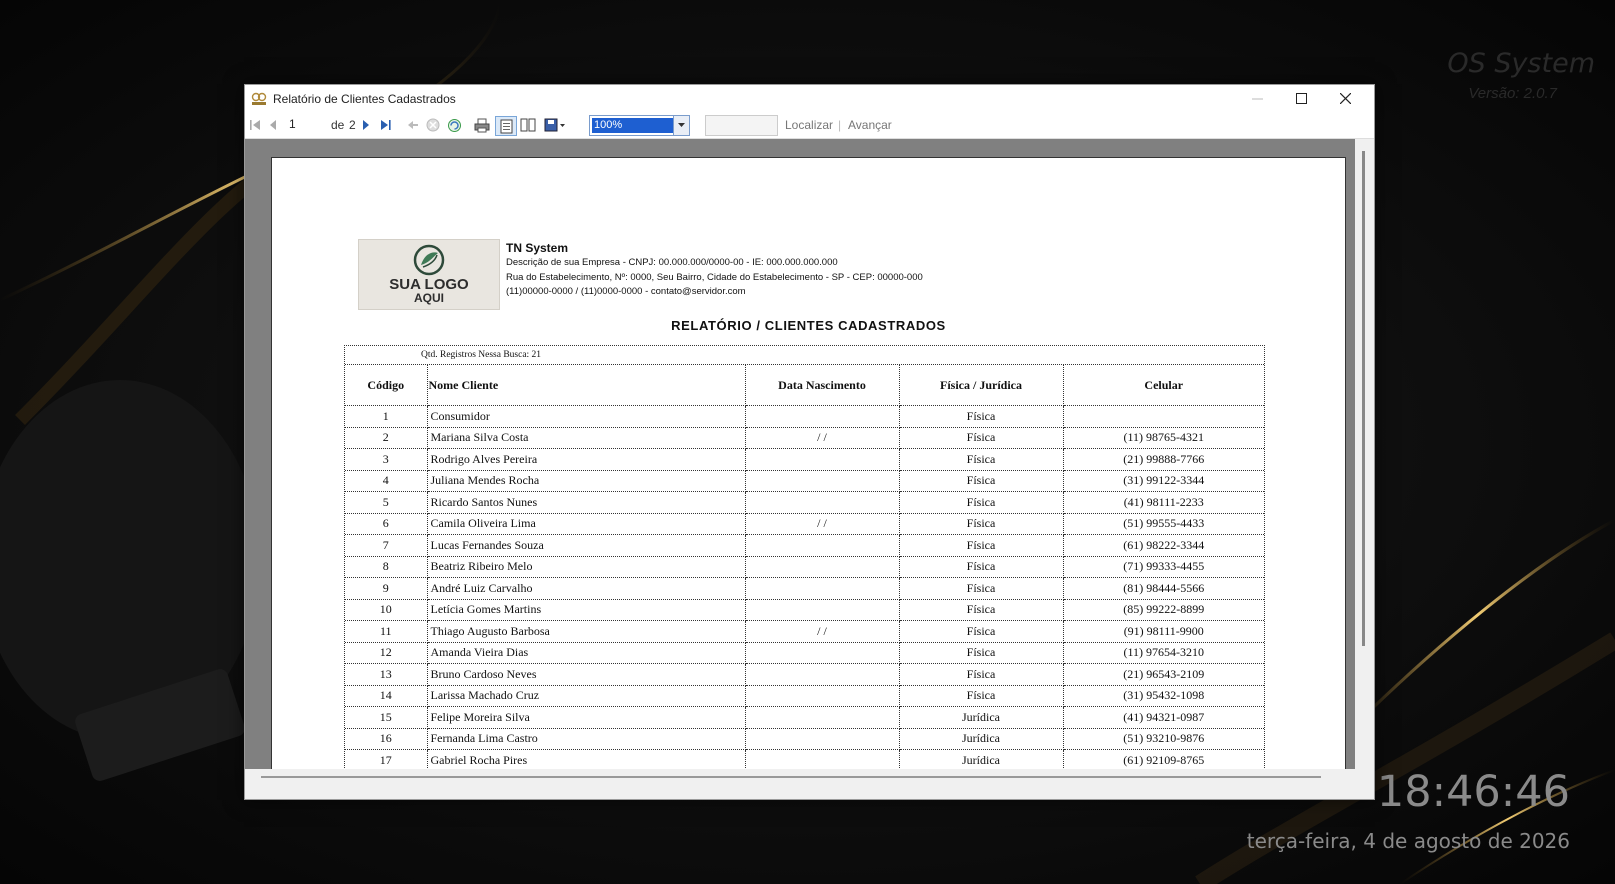  I want to click on cell-name: Felipe Moreira Silva, so click(586, 717).